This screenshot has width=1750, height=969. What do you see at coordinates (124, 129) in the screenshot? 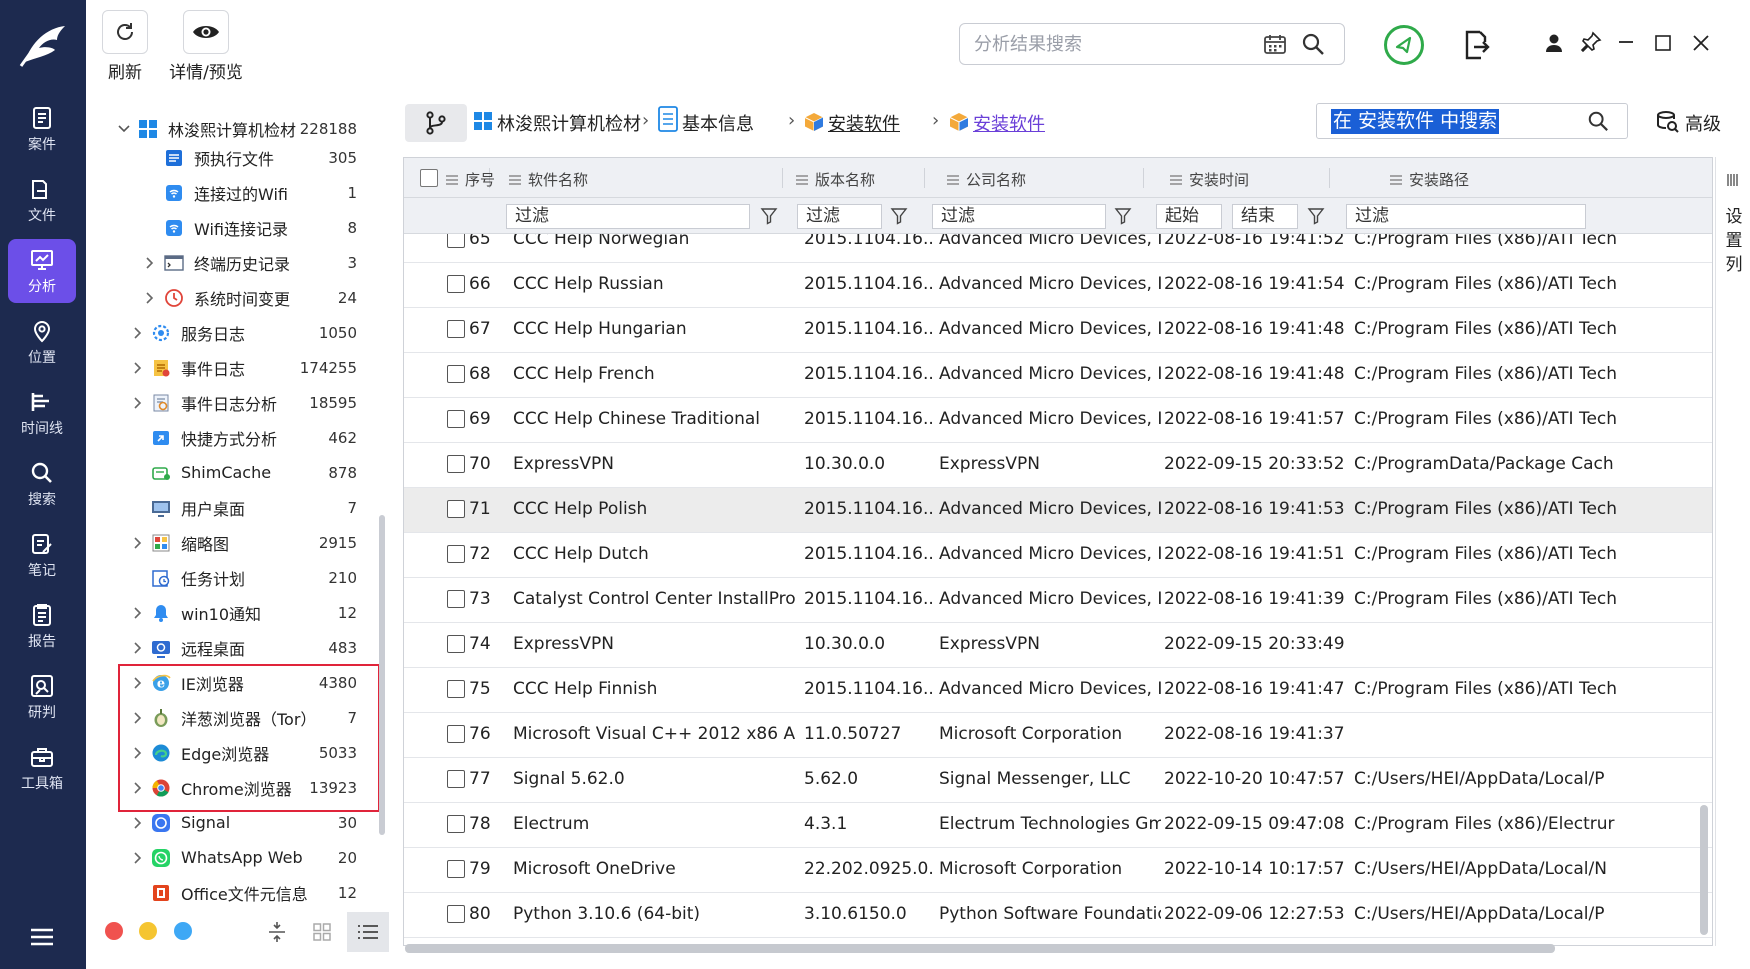
I see `chevron-down-icon` at bounding box center [124, 129].